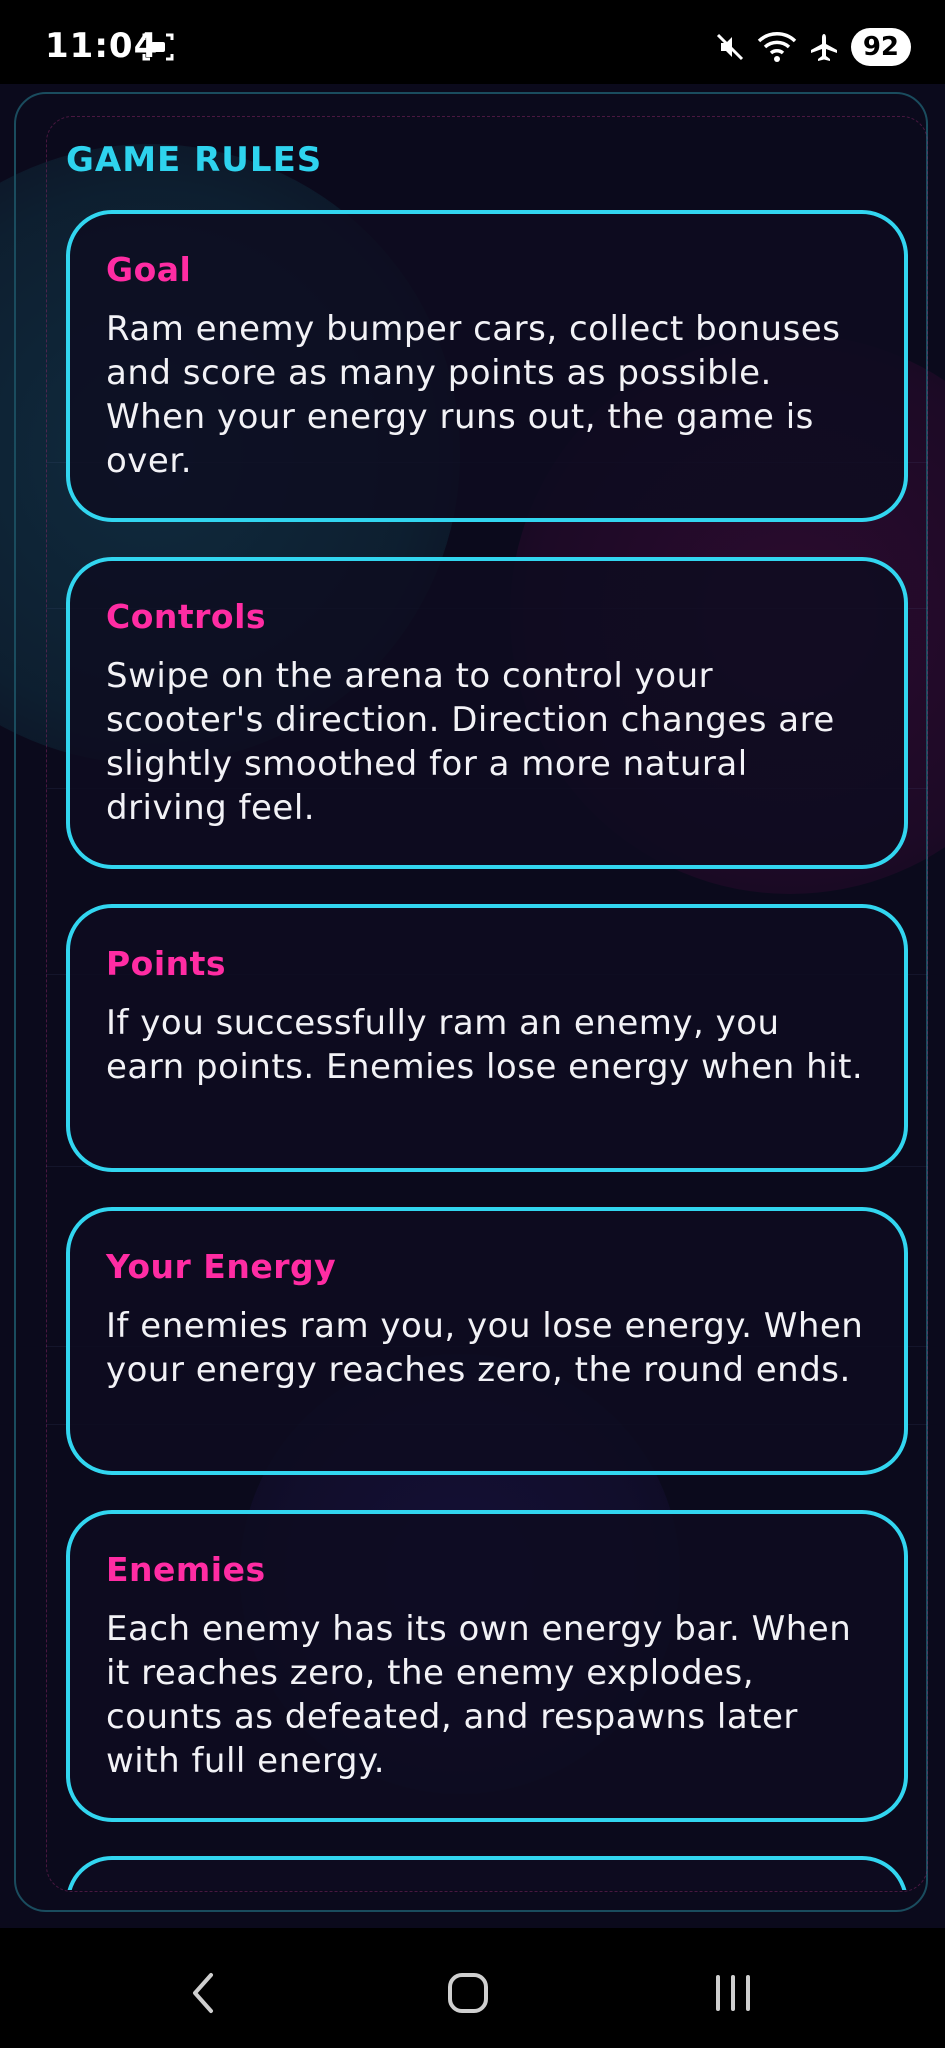  Describe the element at coordinates (166, 963) in the screenshot. I see `rule-card-title: Points` at that location.